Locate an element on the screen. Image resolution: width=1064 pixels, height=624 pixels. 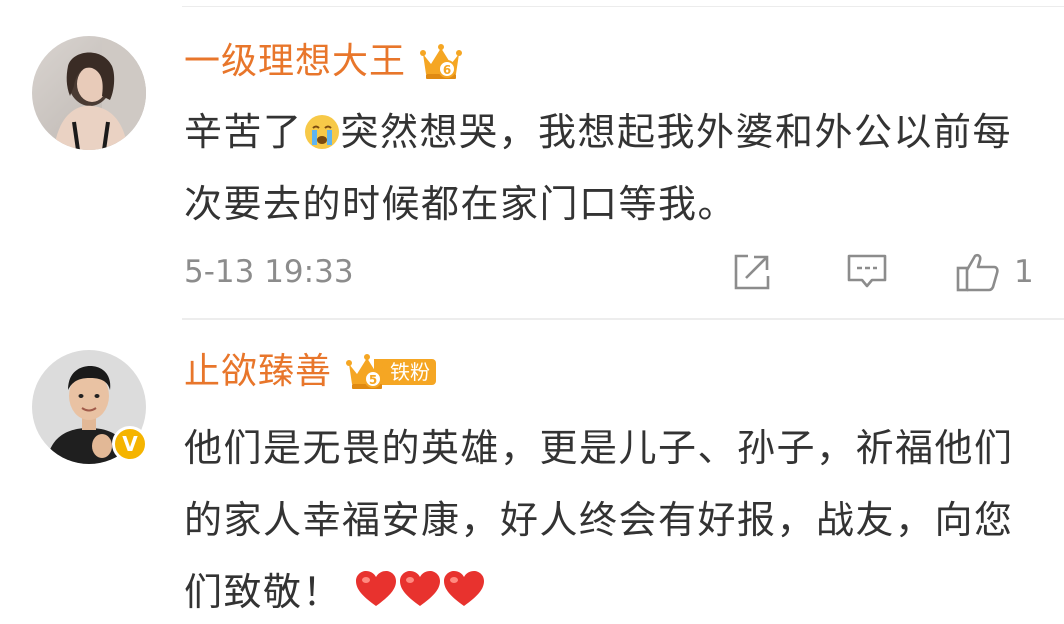
comment-header: 一级理想大王 6 is located at coordinates (323, 62).